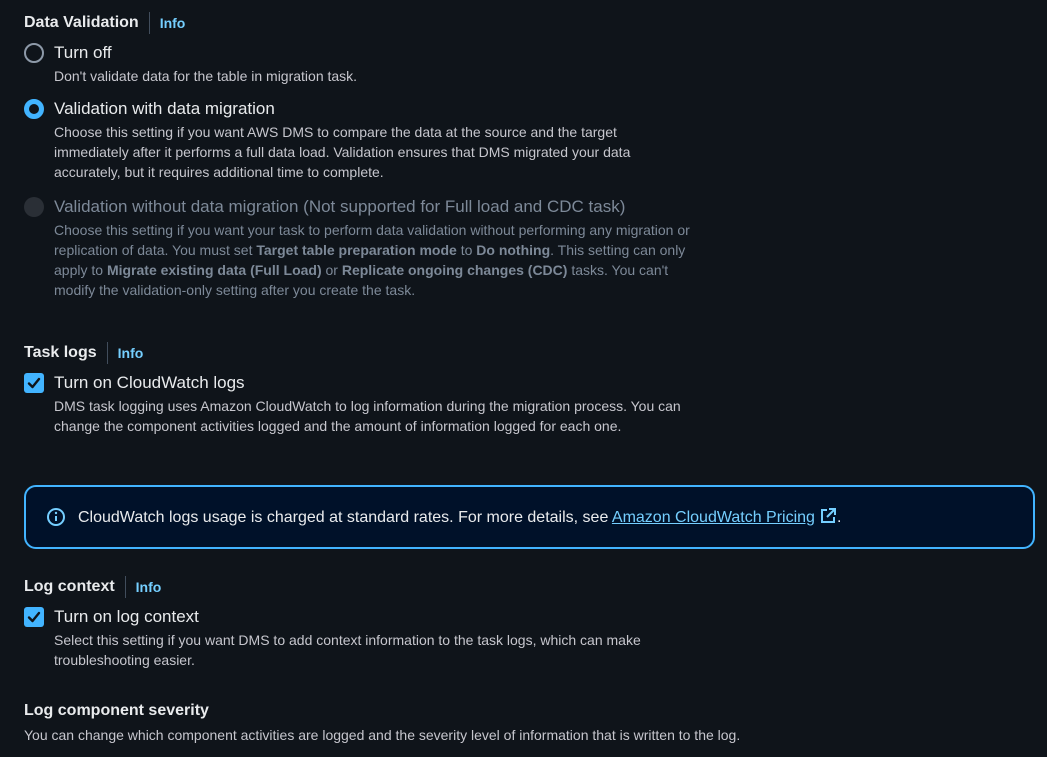 Image resolution: width=1047 pixels, height=757 pixels. I want to click on log-component-severity-title: Log component severity, so click(116, 710).